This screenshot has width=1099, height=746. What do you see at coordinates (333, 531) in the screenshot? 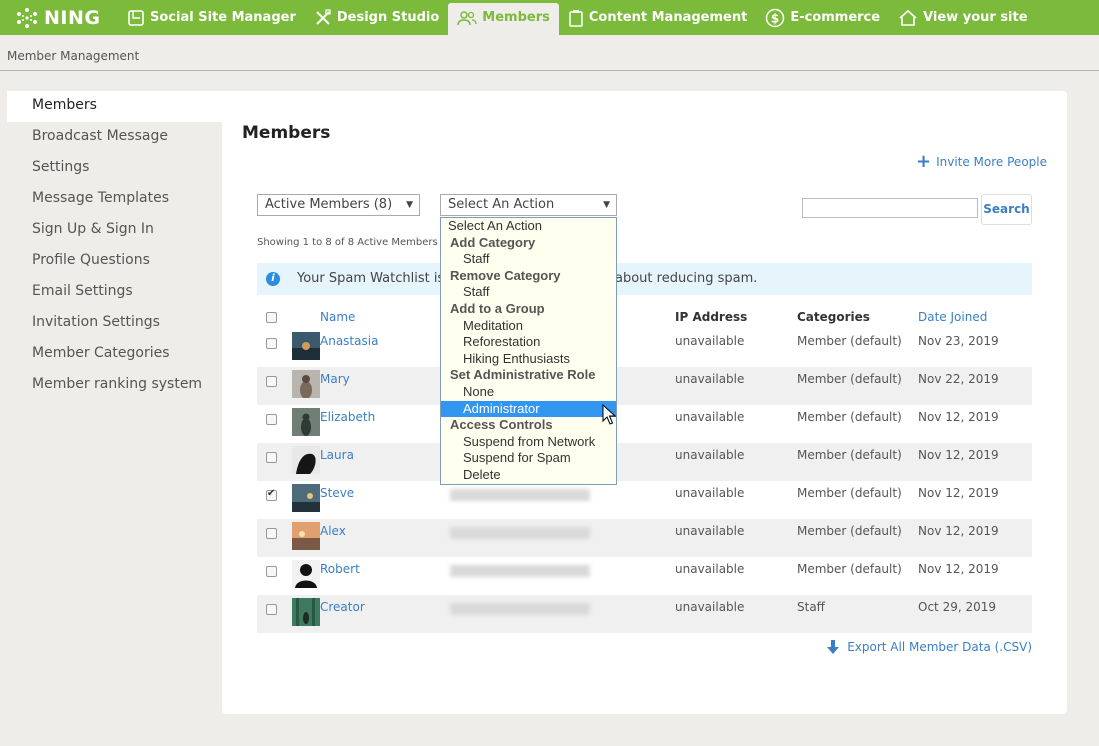
I see `member-name-link: Alex` at bounding box center [333, 531].